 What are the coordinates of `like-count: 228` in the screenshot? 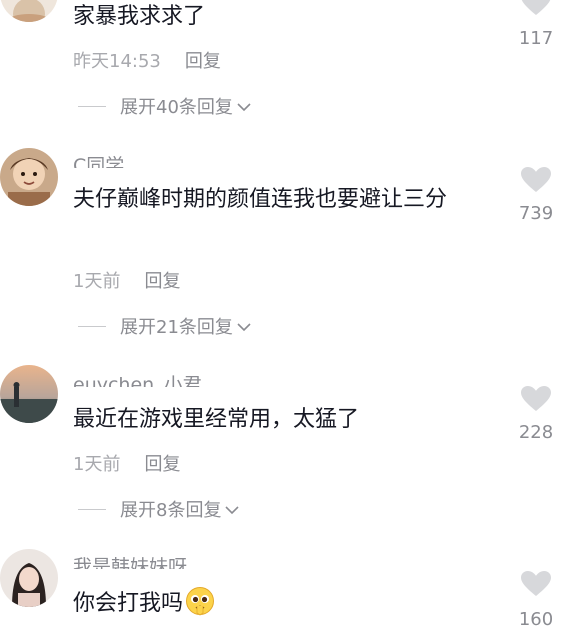 It's located at (536, 432).